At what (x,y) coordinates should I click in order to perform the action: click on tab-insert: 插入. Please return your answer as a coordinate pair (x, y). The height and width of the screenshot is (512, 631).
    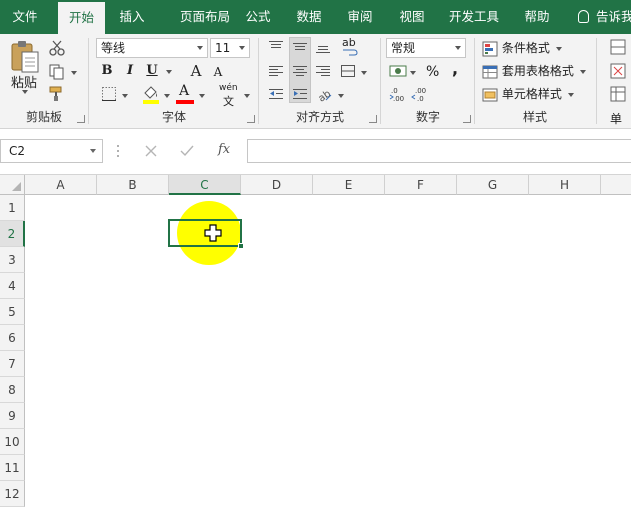
    Looking at the image, I should click on (132, 17).